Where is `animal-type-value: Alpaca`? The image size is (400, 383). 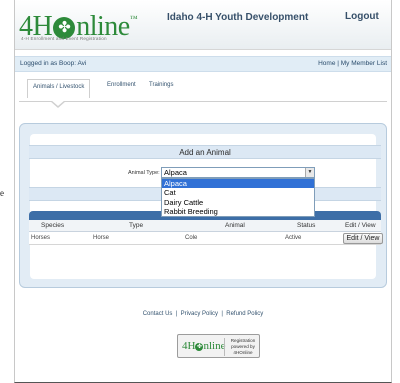 animal-type-value: Alpaca is located at coordinates (175, 172).